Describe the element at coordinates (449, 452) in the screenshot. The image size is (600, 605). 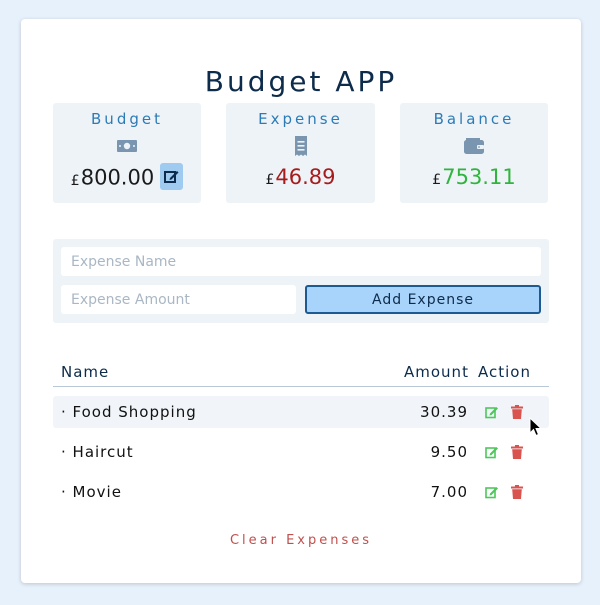
I see `expense-amount: 9.50` at that location.